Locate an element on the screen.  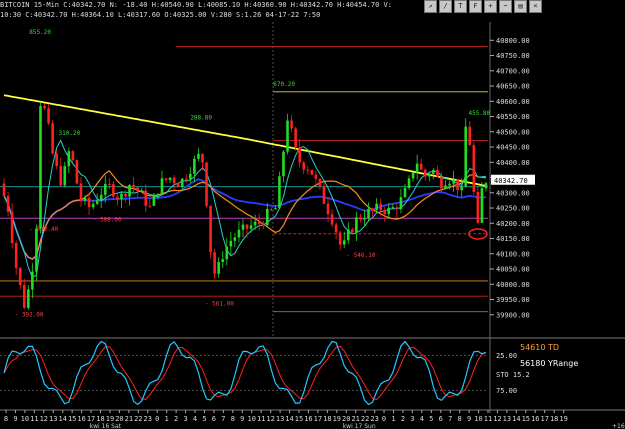
td-overlay-text: 54610 TD is located at coordinates (539, 347).